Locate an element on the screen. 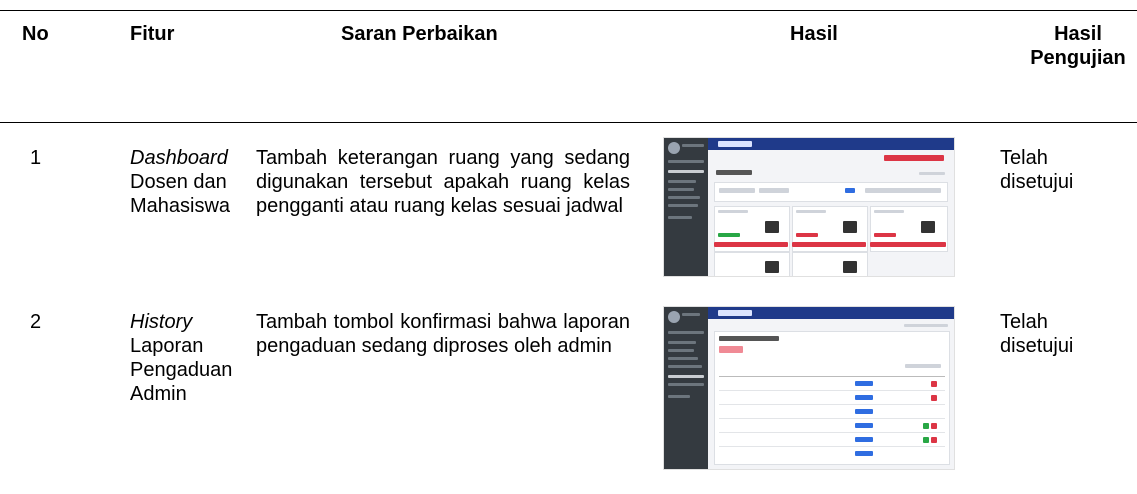  row-1-fitur-text: Dosen dan Mahasiswa is located at coordinates (180, 194).